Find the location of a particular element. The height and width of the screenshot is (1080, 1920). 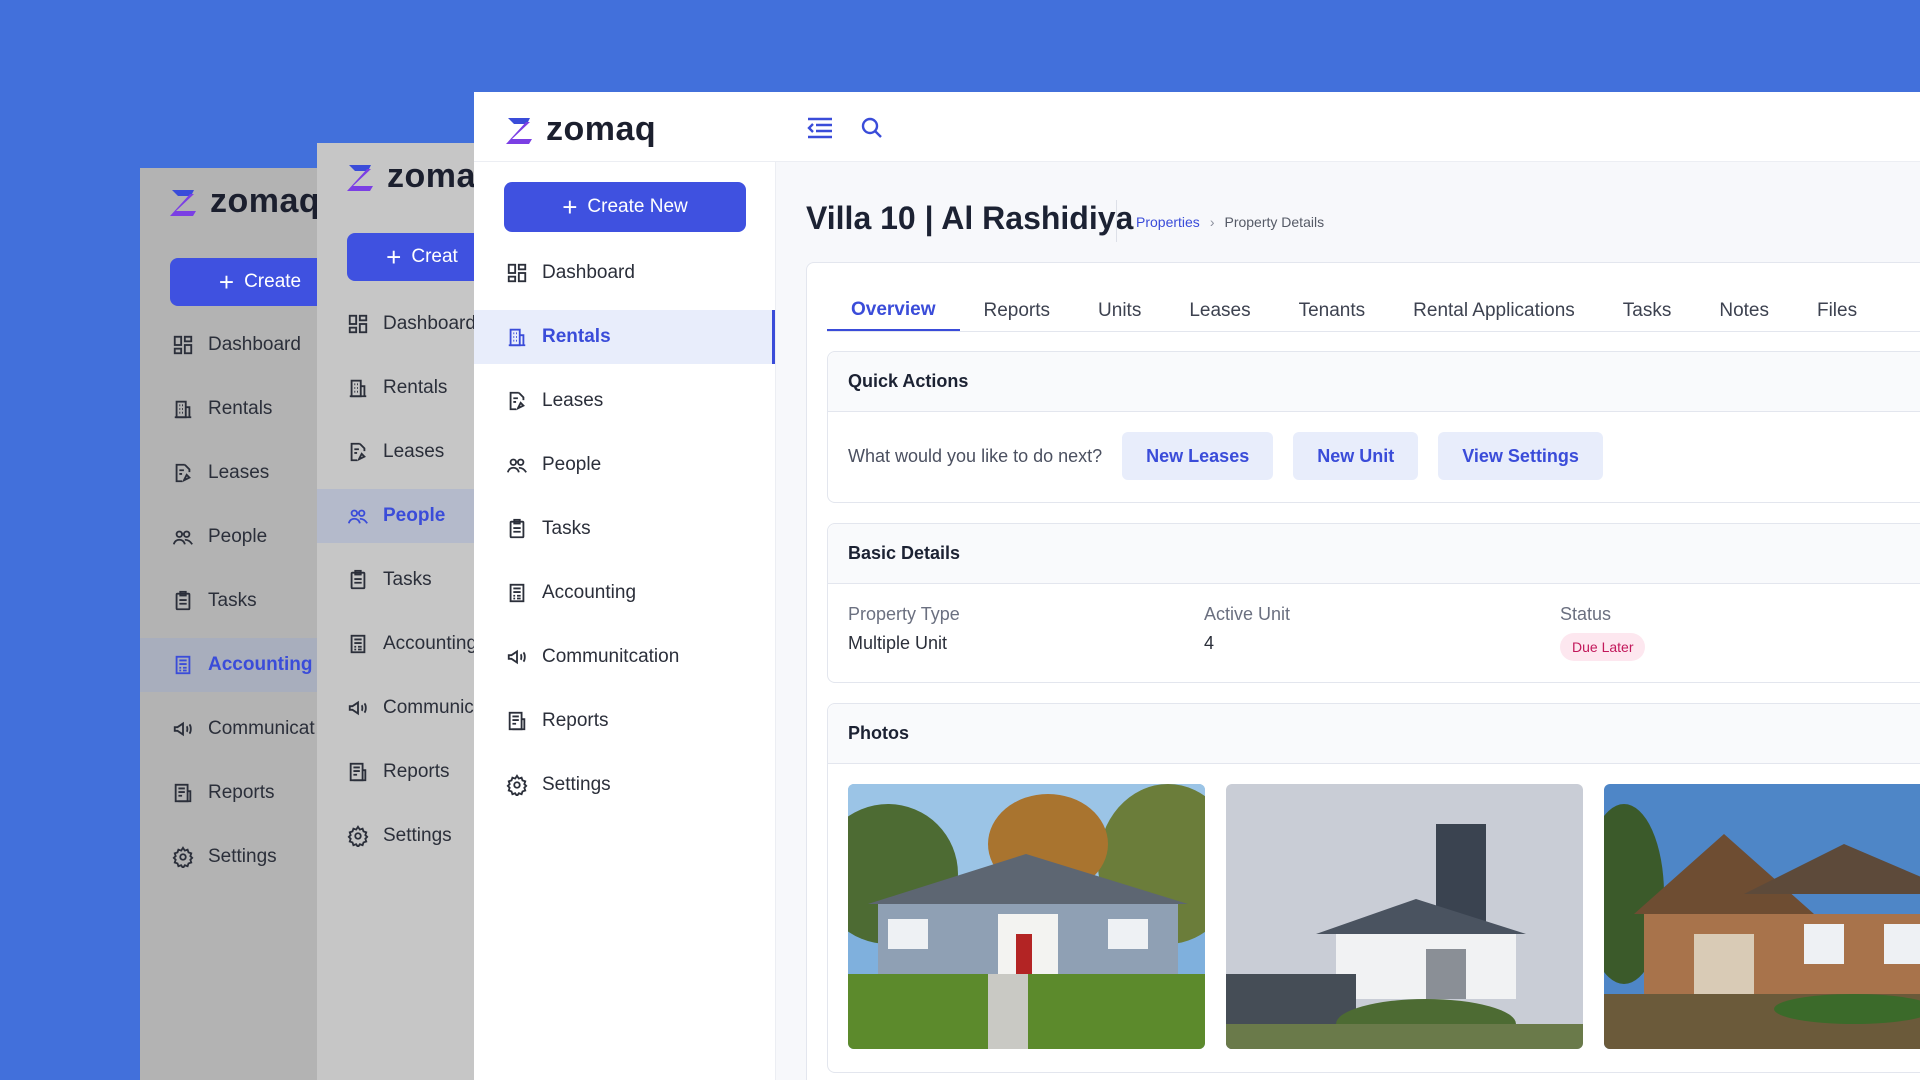

sidebar-item-communication: Communicat is located at coordinates (230, 729).